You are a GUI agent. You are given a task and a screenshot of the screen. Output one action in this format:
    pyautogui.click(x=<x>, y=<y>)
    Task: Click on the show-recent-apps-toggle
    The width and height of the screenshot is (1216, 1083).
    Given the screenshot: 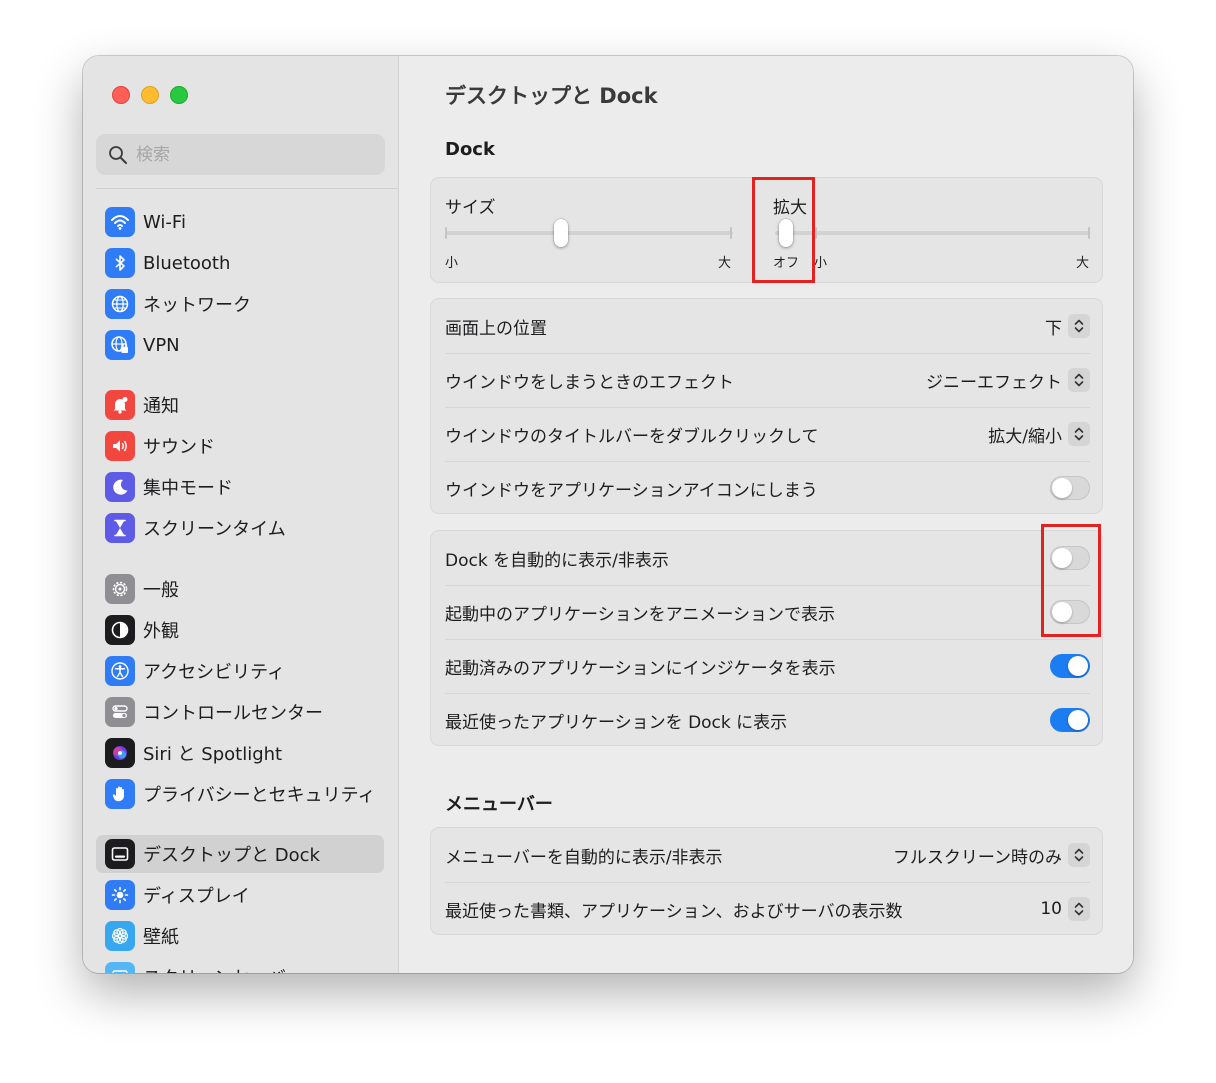 What is the action you would take?
    pyautogui.click(x=1070, y=720)
    